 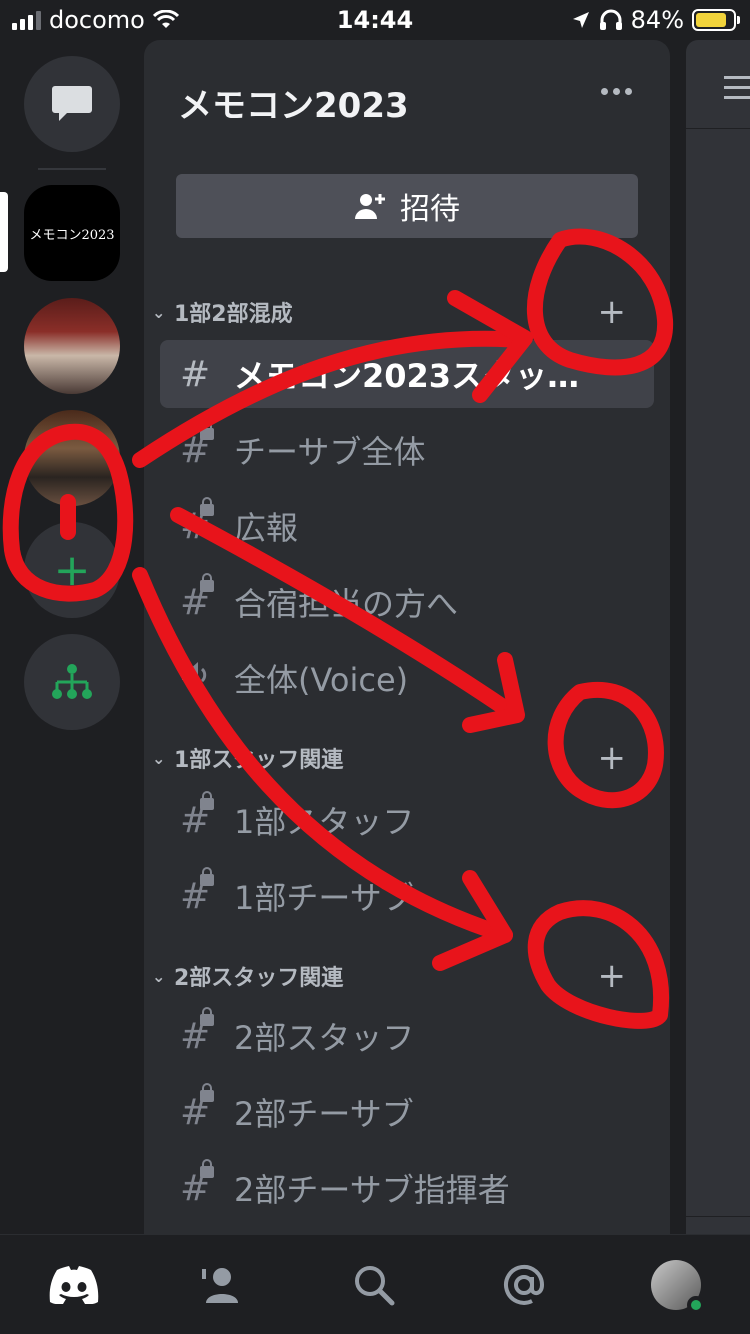 I want to click on location-arrow-icon, so click(x=580, y=20).